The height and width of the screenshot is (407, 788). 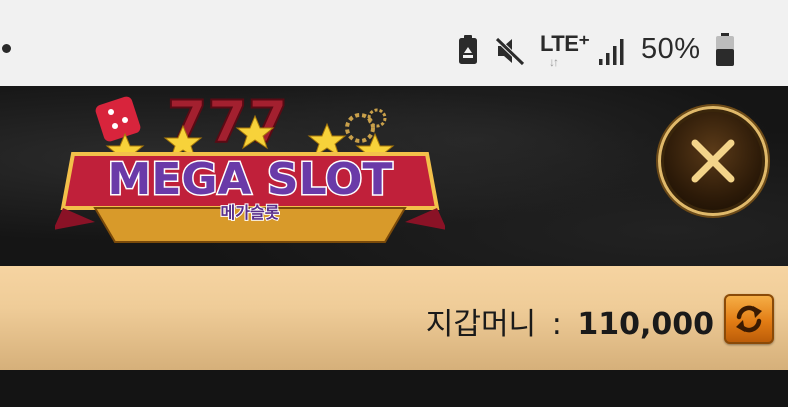 I want to click on refresh-button, so click(x=749, y=319).